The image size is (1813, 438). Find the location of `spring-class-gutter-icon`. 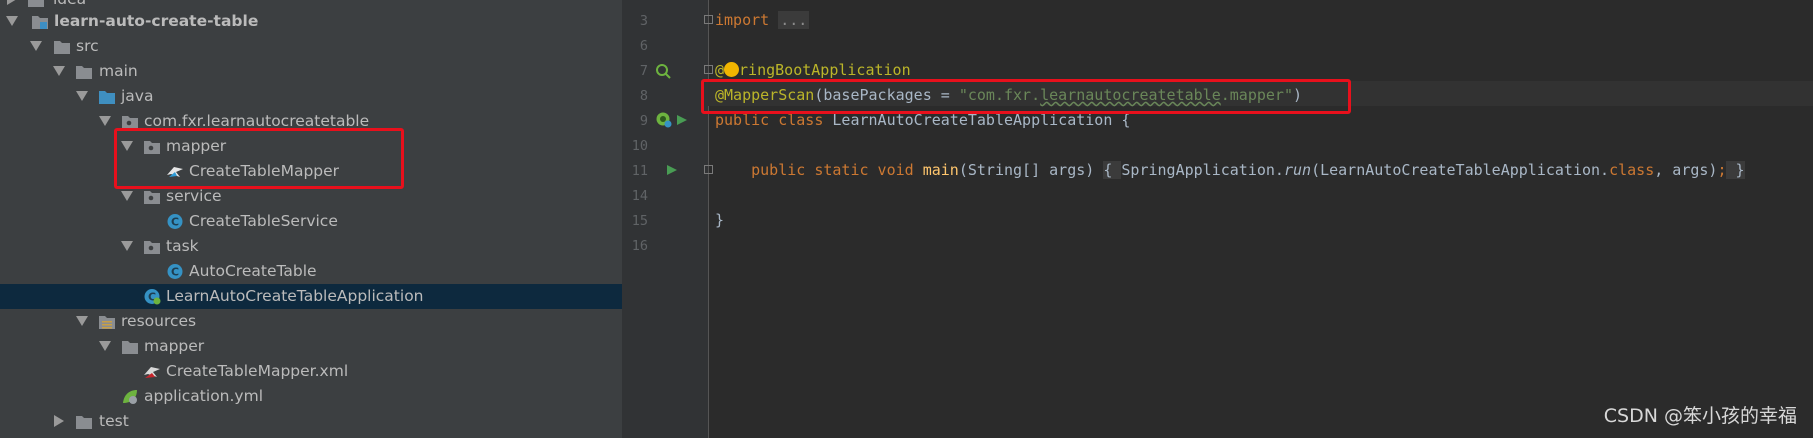

spring-class-gutter-icon is located at coordinates (664, 120).